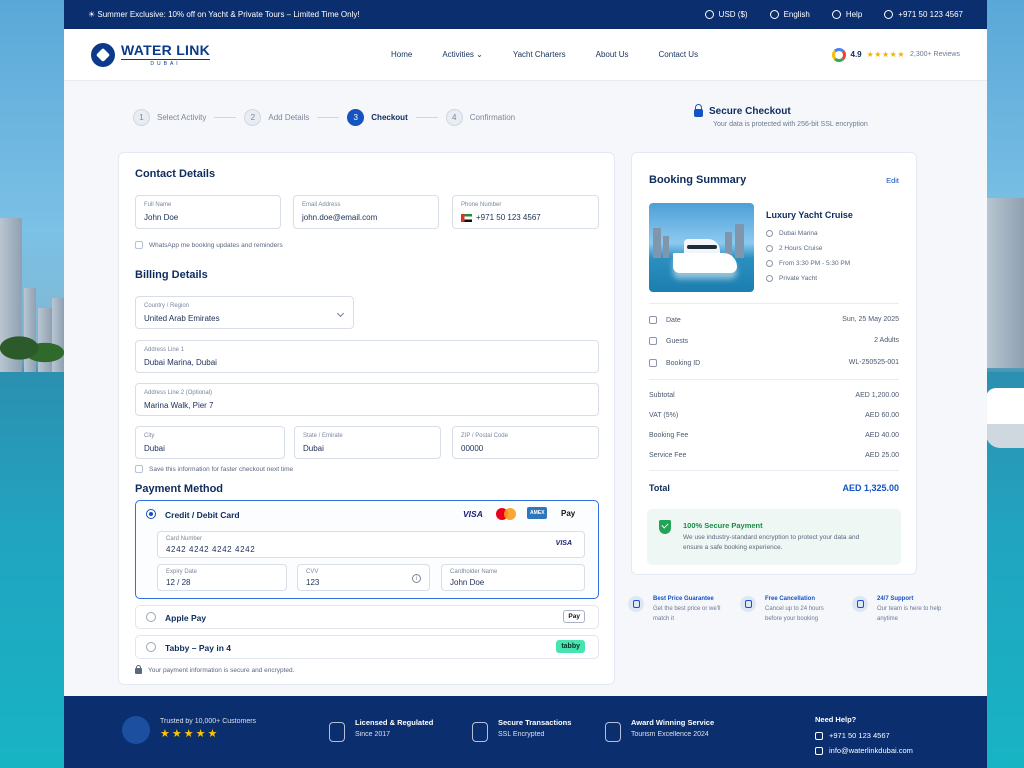 The width and height of the screenshot is (1024, 768). What do you see at coordinates (208, 212) in the screenshot?
I see `full-name-field: Full Name John Doe` at bounding box center [208, 212].